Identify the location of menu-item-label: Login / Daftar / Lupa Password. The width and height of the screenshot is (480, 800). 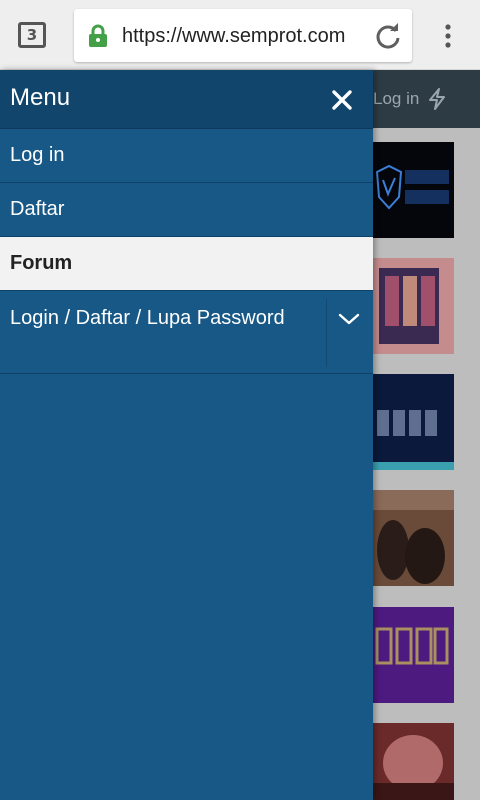
(147, 318).